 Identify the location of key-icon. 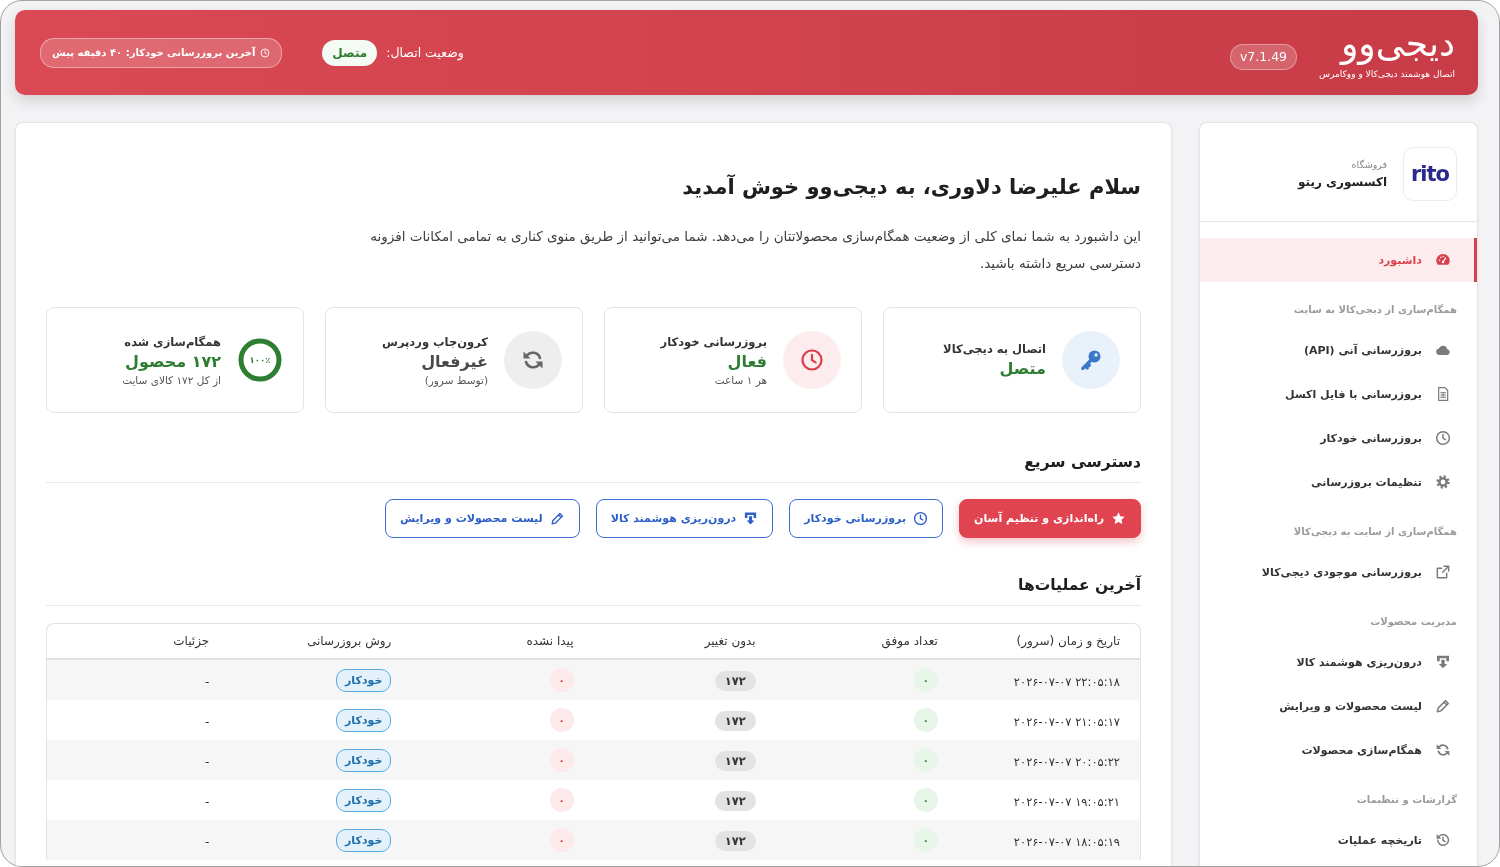
(1091, 360).